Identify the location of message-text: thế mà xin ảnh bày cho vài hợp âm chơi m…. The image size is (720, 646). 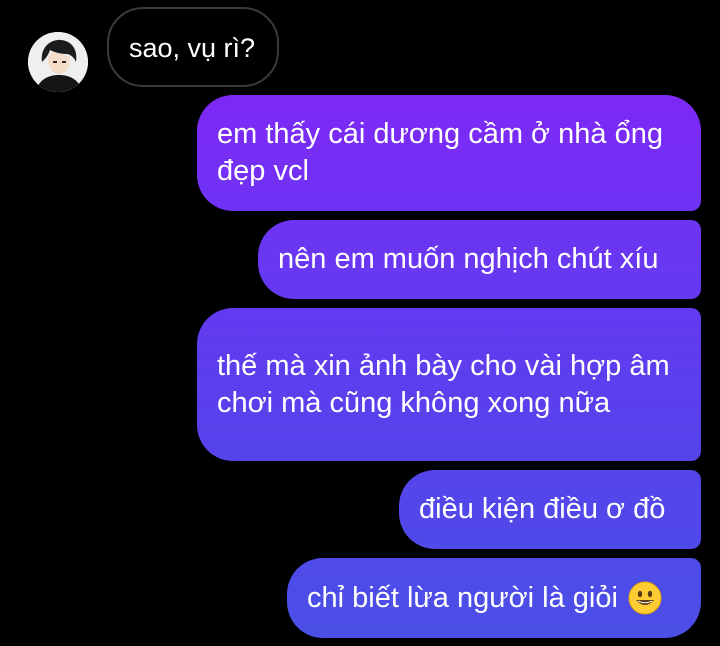
(443, 384).